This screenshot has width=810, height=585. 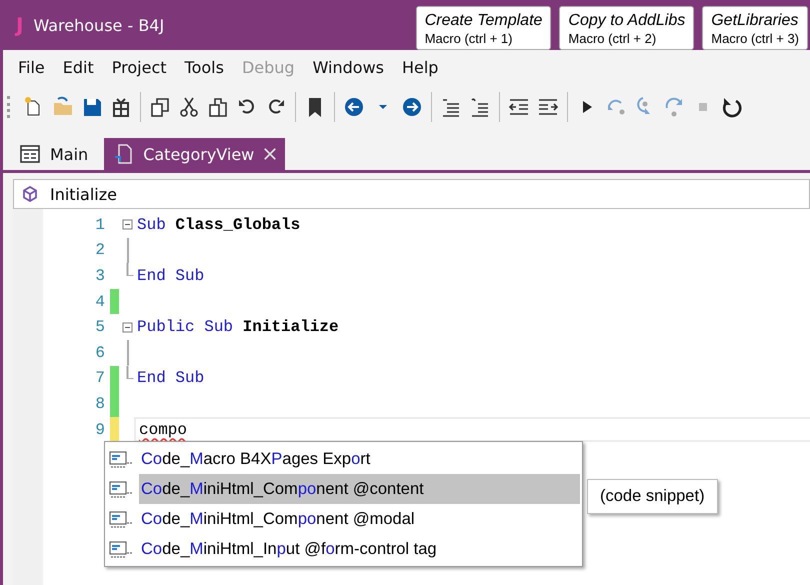 What do you see at coordinates (359, 459) in the screenshot?
I see `suggestion-item: Code_Macro B4XPages Export` at bounding box center [359, 459].